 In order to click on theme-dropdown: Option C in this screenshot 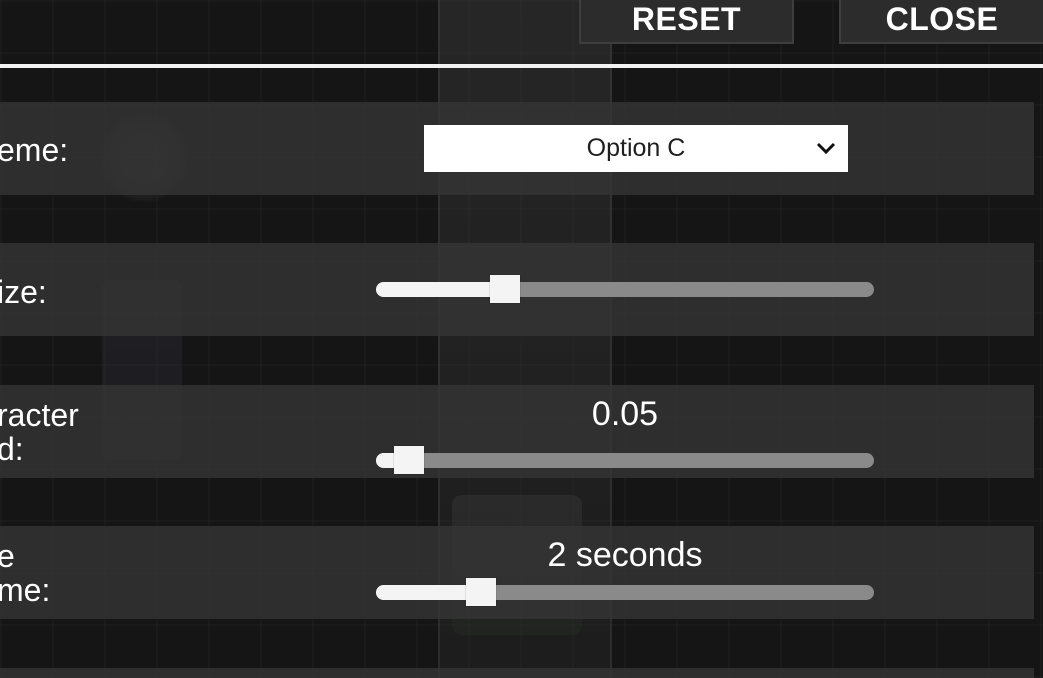, I will do `click(636, 148)`.